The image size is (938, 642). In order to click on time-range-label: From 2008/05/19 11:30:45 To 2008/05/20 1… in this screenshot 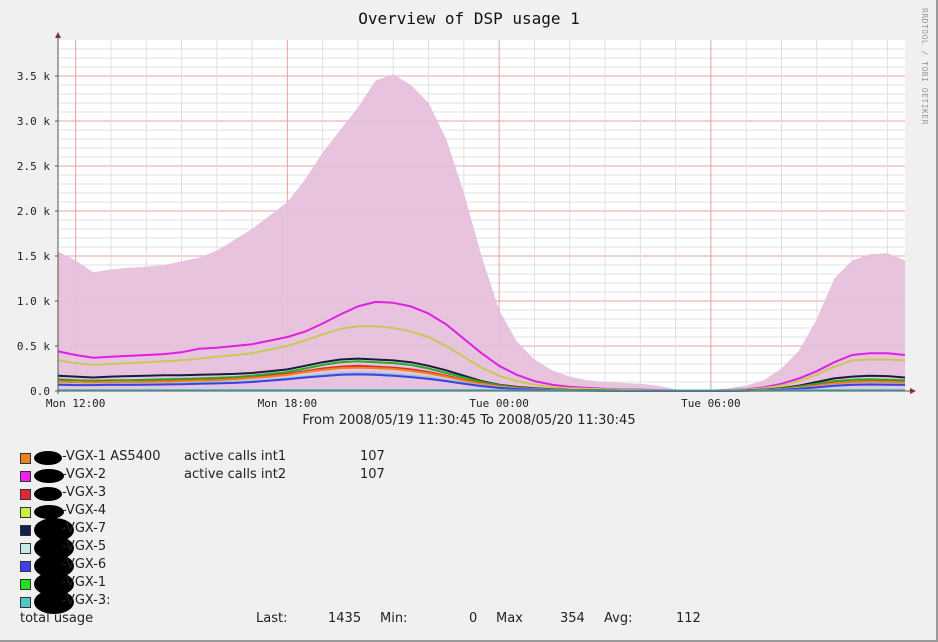, I will do `click(469, 420)`.